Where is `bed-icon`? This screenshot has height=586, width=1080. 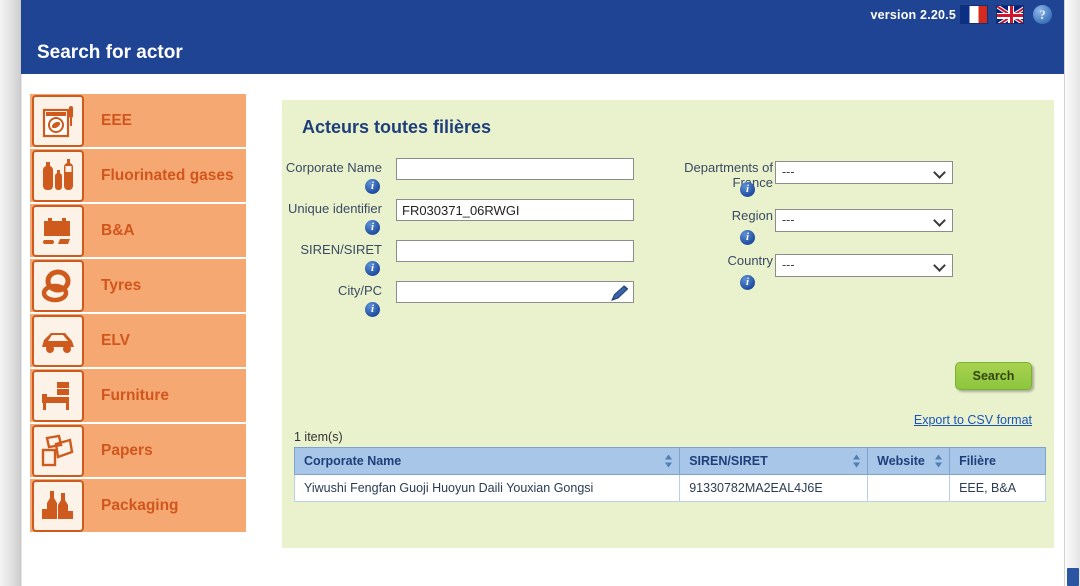
bed-icon is located at coordinates (58, 395).